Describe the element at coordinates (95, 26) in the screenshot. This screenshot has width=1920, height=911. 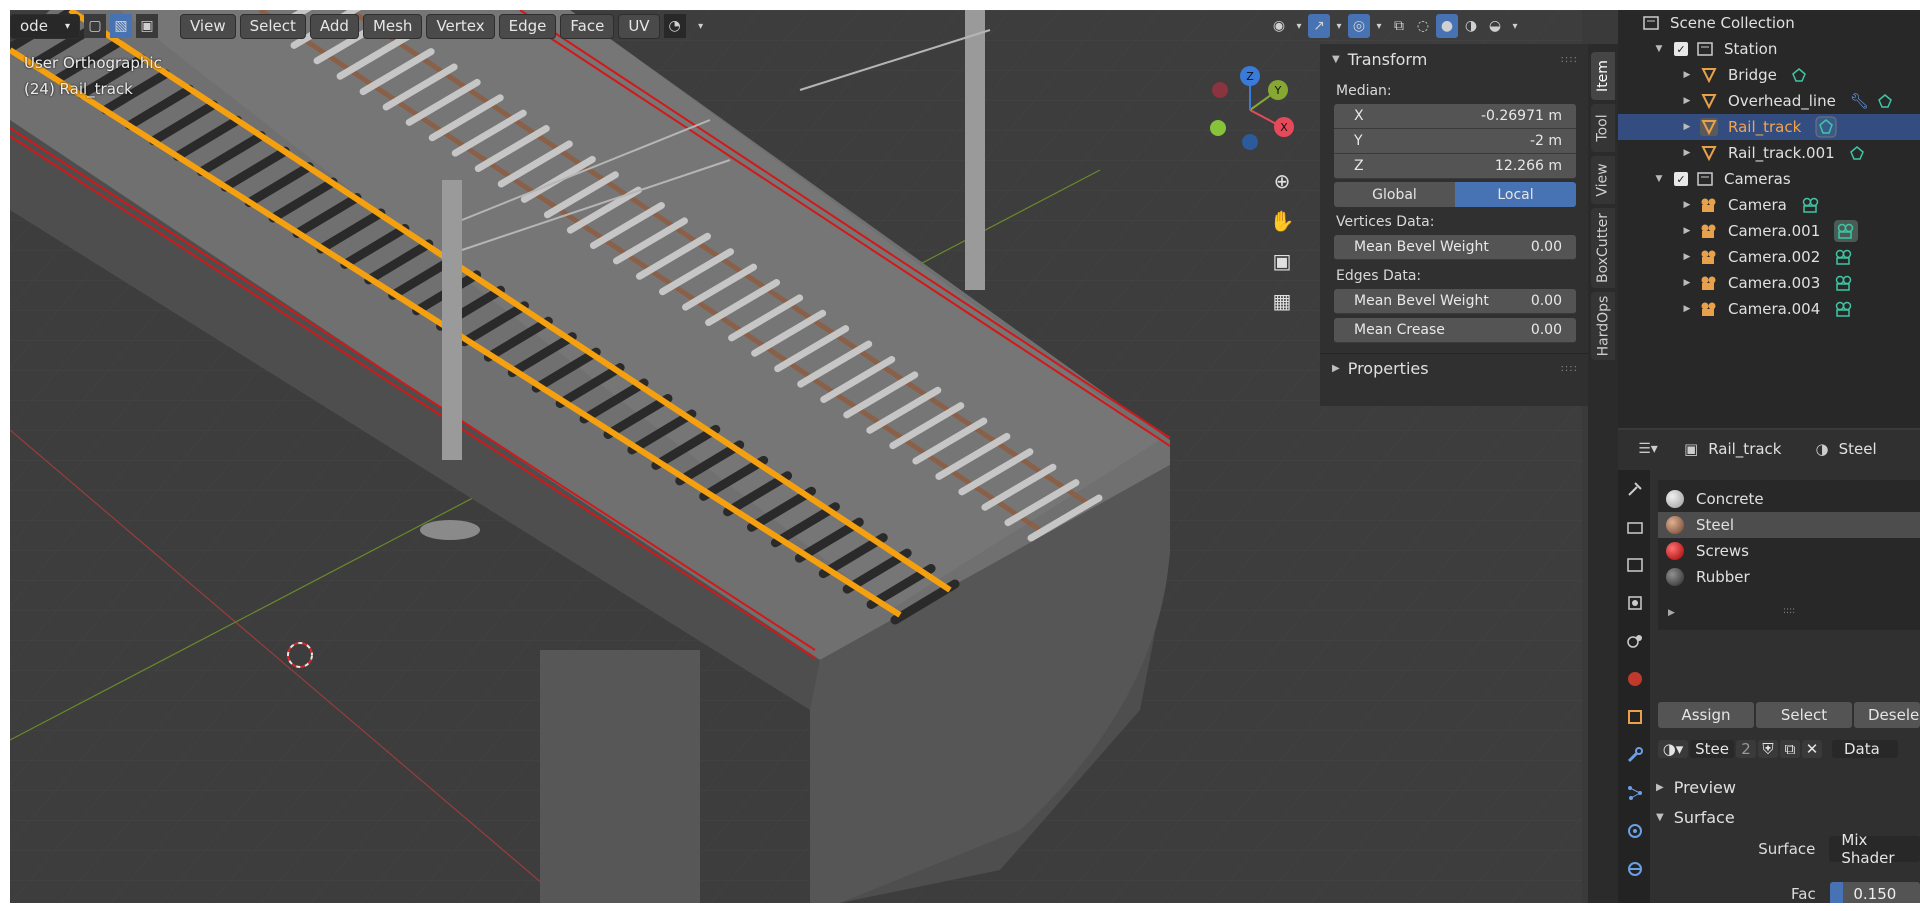
I see `vertex-select-icon: ▢` at that location.